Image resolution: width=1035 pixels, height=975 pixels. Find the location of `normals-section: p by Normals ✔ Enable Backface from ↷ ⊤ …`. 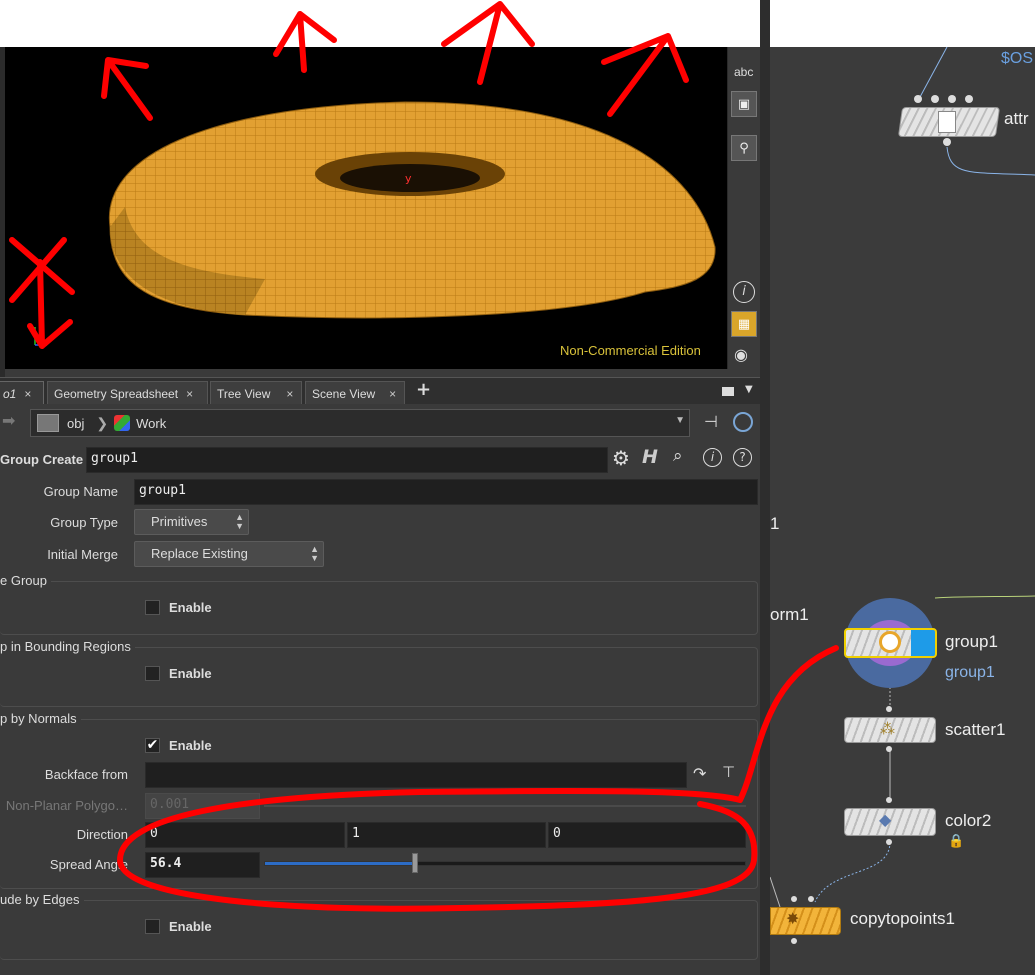

normals-section: p by Normals ✔ Enable Backface from ↷ ⊤ … is located at coordinates (379, 800).